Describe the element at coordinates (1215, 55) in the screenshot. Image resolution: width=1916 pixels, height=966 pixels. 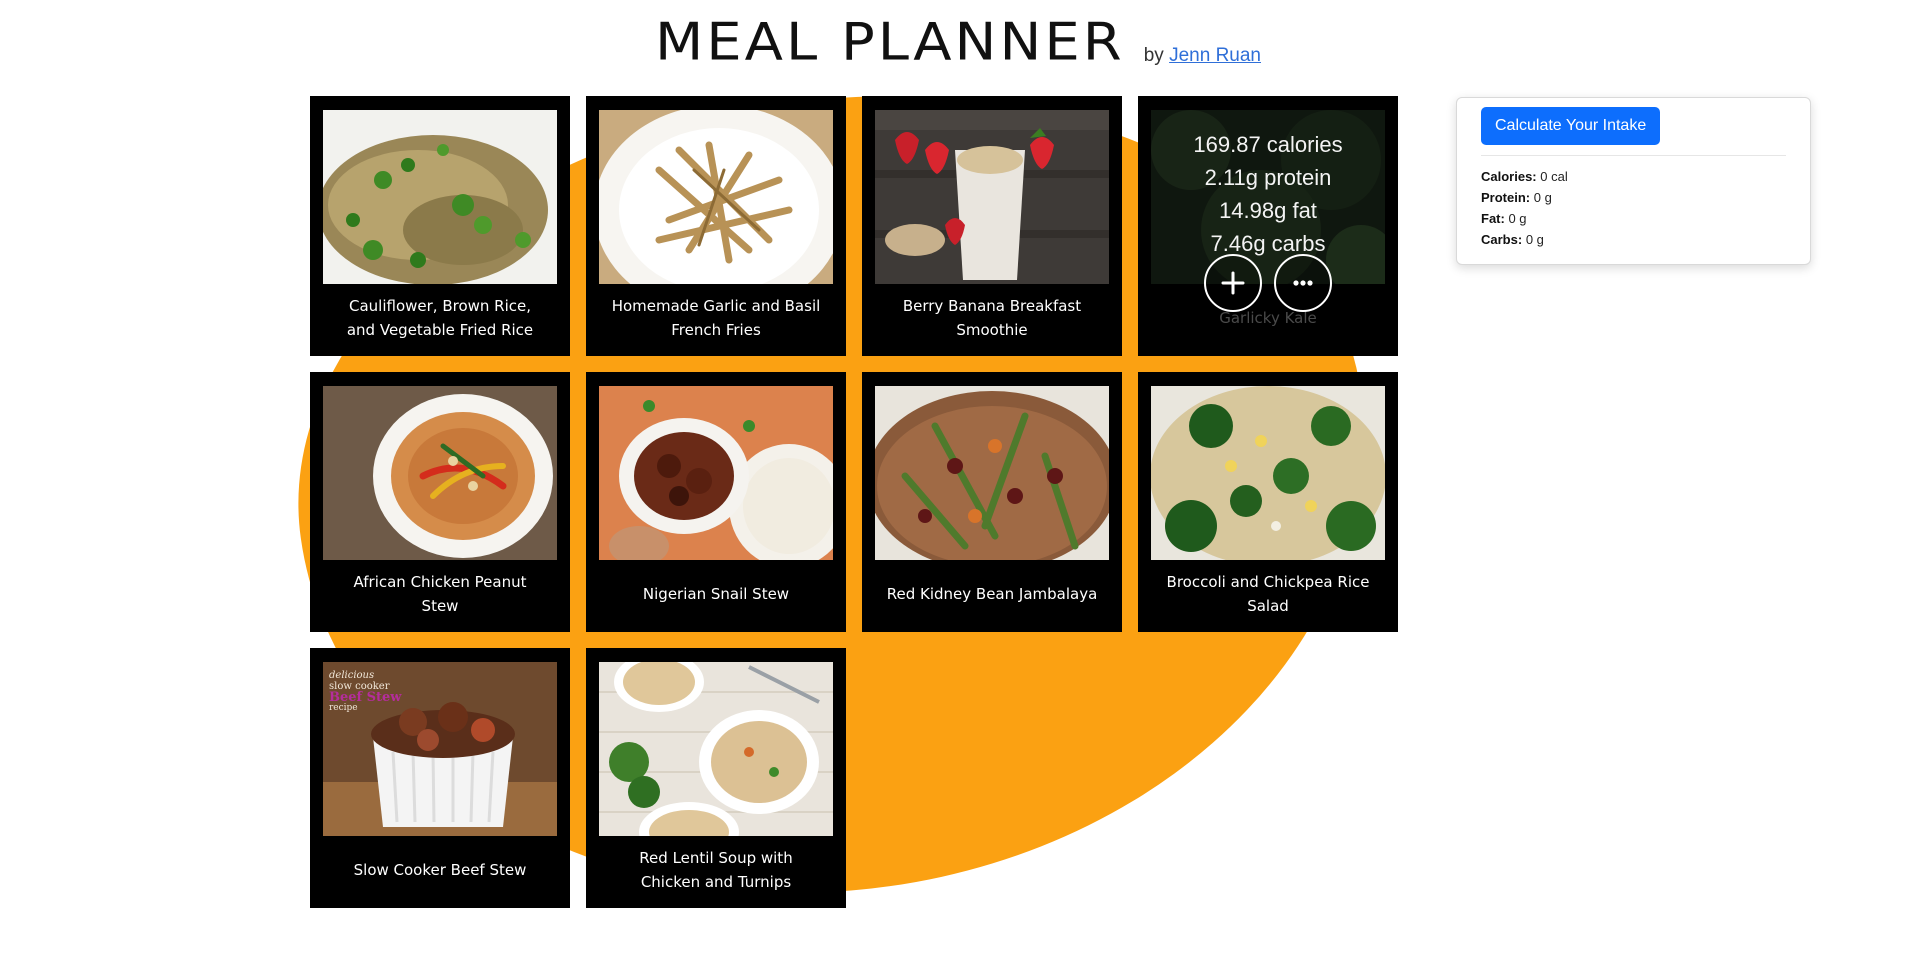
I see `author-link: Jenn Ruan` at that location.